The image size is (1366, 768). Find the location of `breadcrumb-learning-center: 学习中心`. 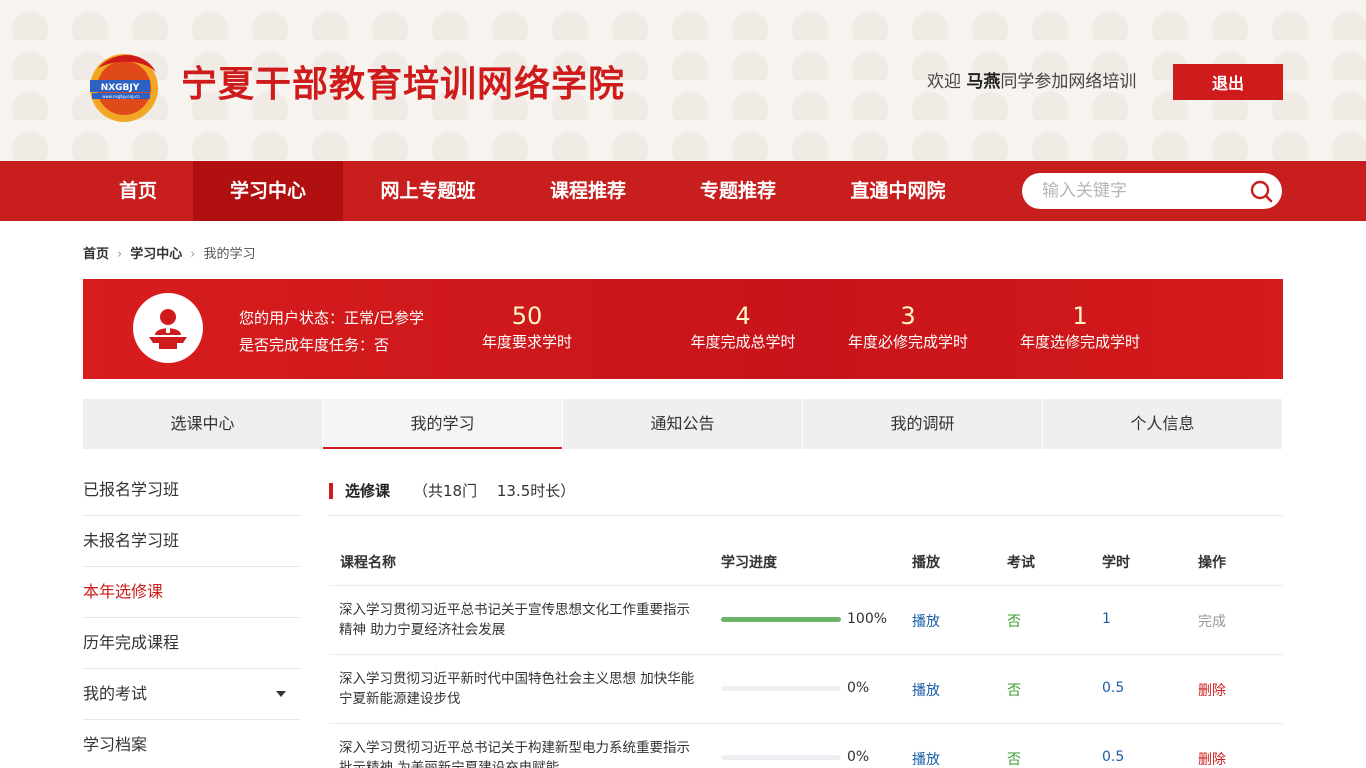

breadcrumb-learning-center: 学习中心 is located at coordinates (156, 252).